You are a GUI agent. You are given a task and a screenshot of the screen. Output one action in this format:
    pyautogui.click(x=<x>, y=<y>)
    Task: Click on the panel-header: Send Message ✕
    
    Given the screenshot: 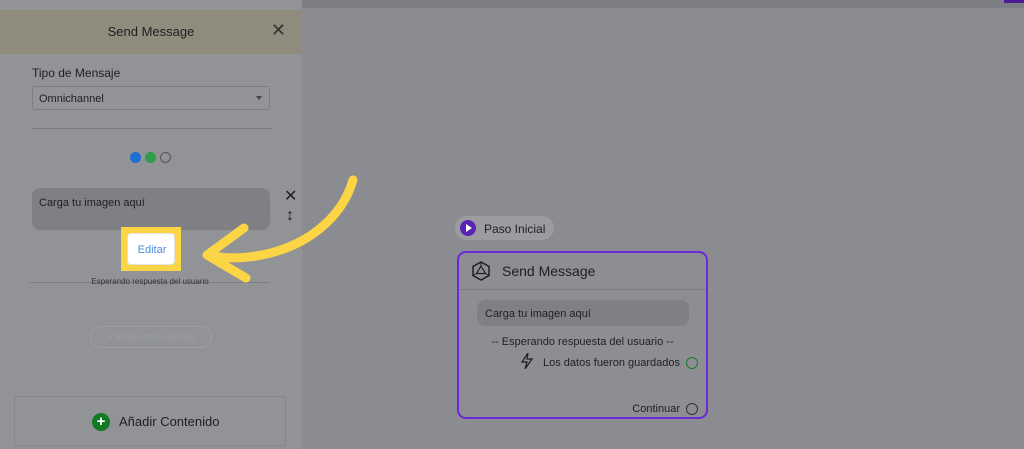 What is the action you would take?
    pyautogui.click(x=151, y=32)
    